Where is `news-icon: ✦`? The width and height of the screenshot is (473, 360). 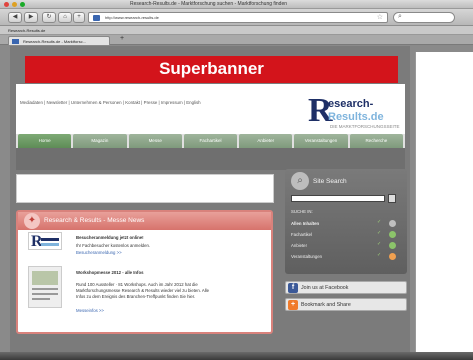
news-icon: ✦ is located at coordinates (32, 221).